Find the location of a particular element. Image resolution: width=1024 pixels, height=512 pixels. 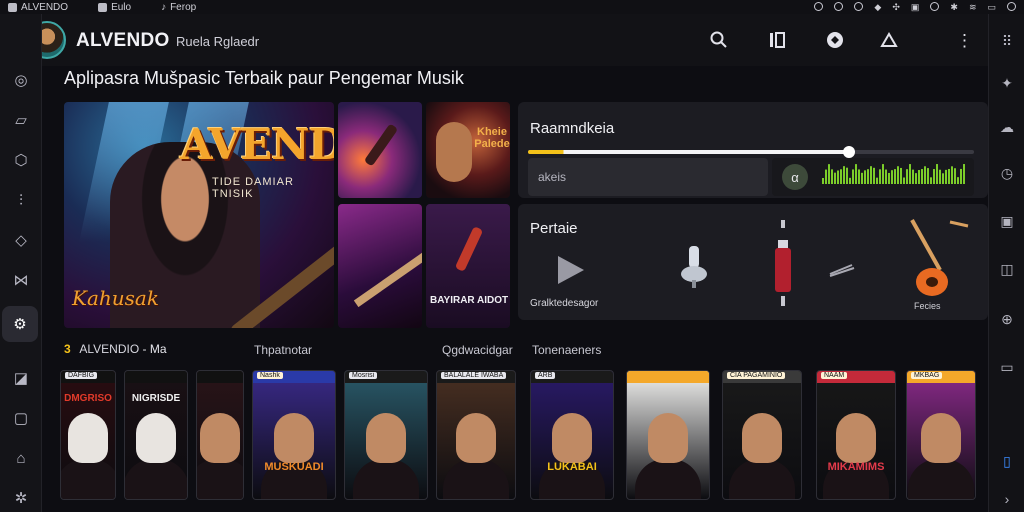

search-field: akeis is located at coordinates (648, 177).